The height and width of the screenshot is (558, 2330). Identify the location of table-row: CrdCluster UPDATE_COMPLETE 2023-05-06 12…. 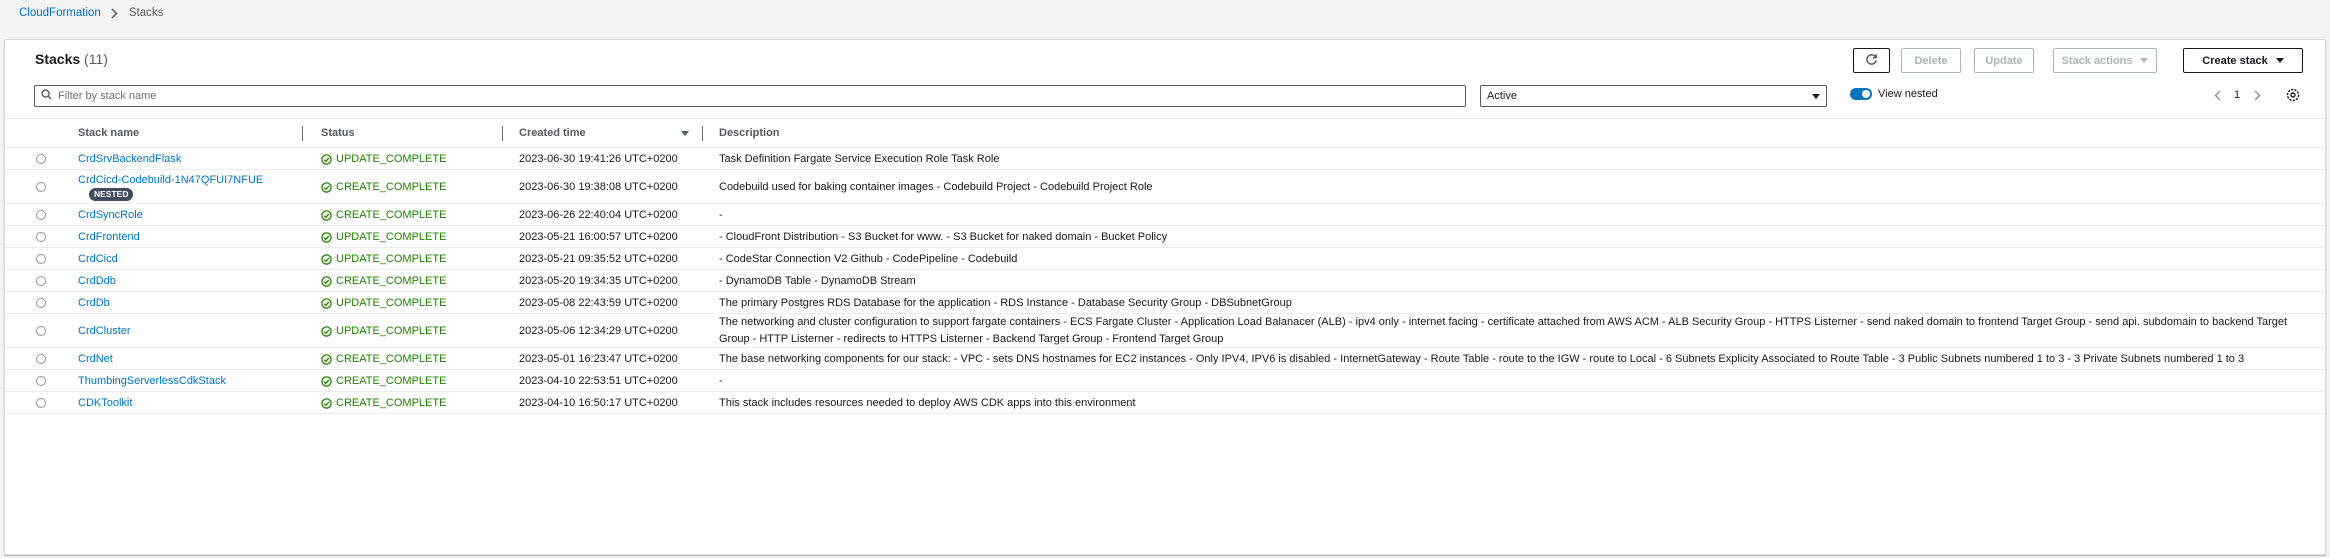
(1165, 331).